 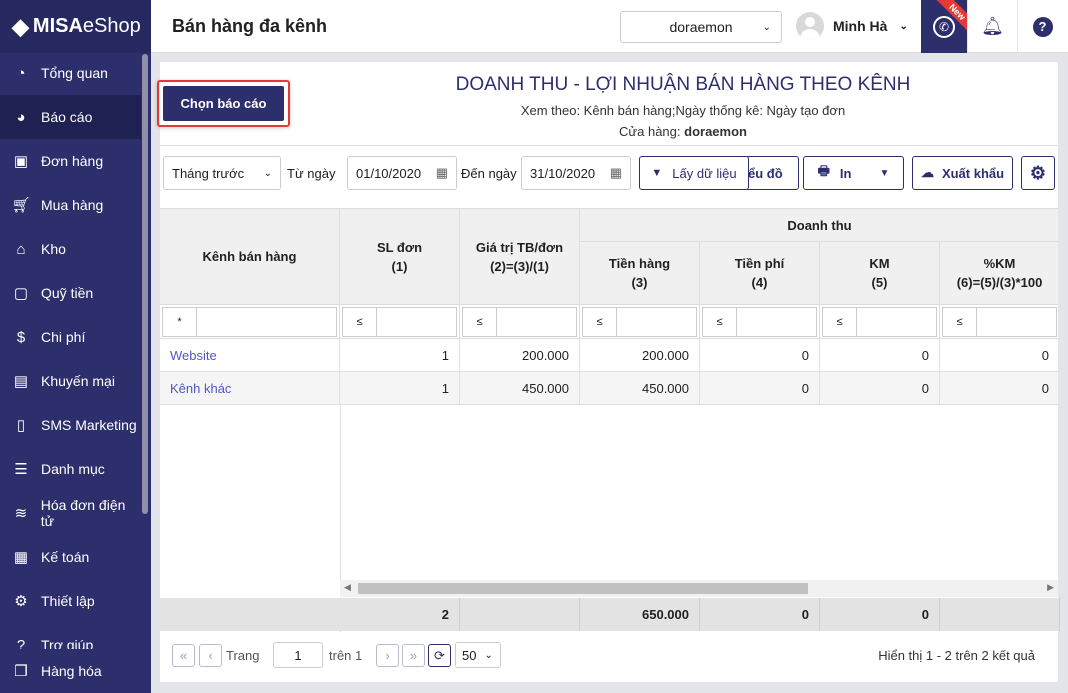 I want to click on header-label: %KM, so click(x=999, y=263).